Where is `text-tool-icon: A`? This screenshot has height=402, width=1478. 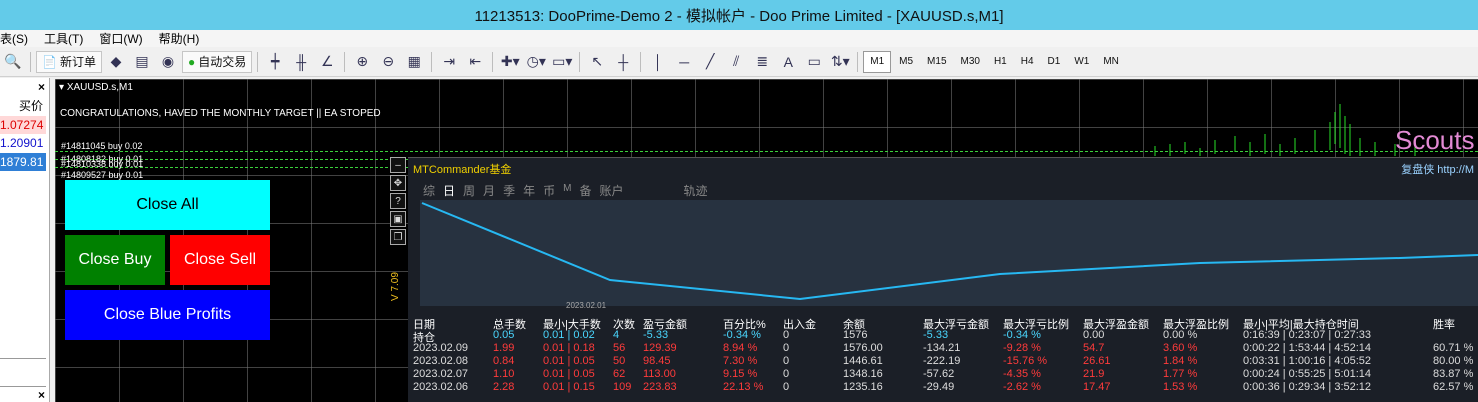 text-tool-icon: A is located at coordinates (788, 62).